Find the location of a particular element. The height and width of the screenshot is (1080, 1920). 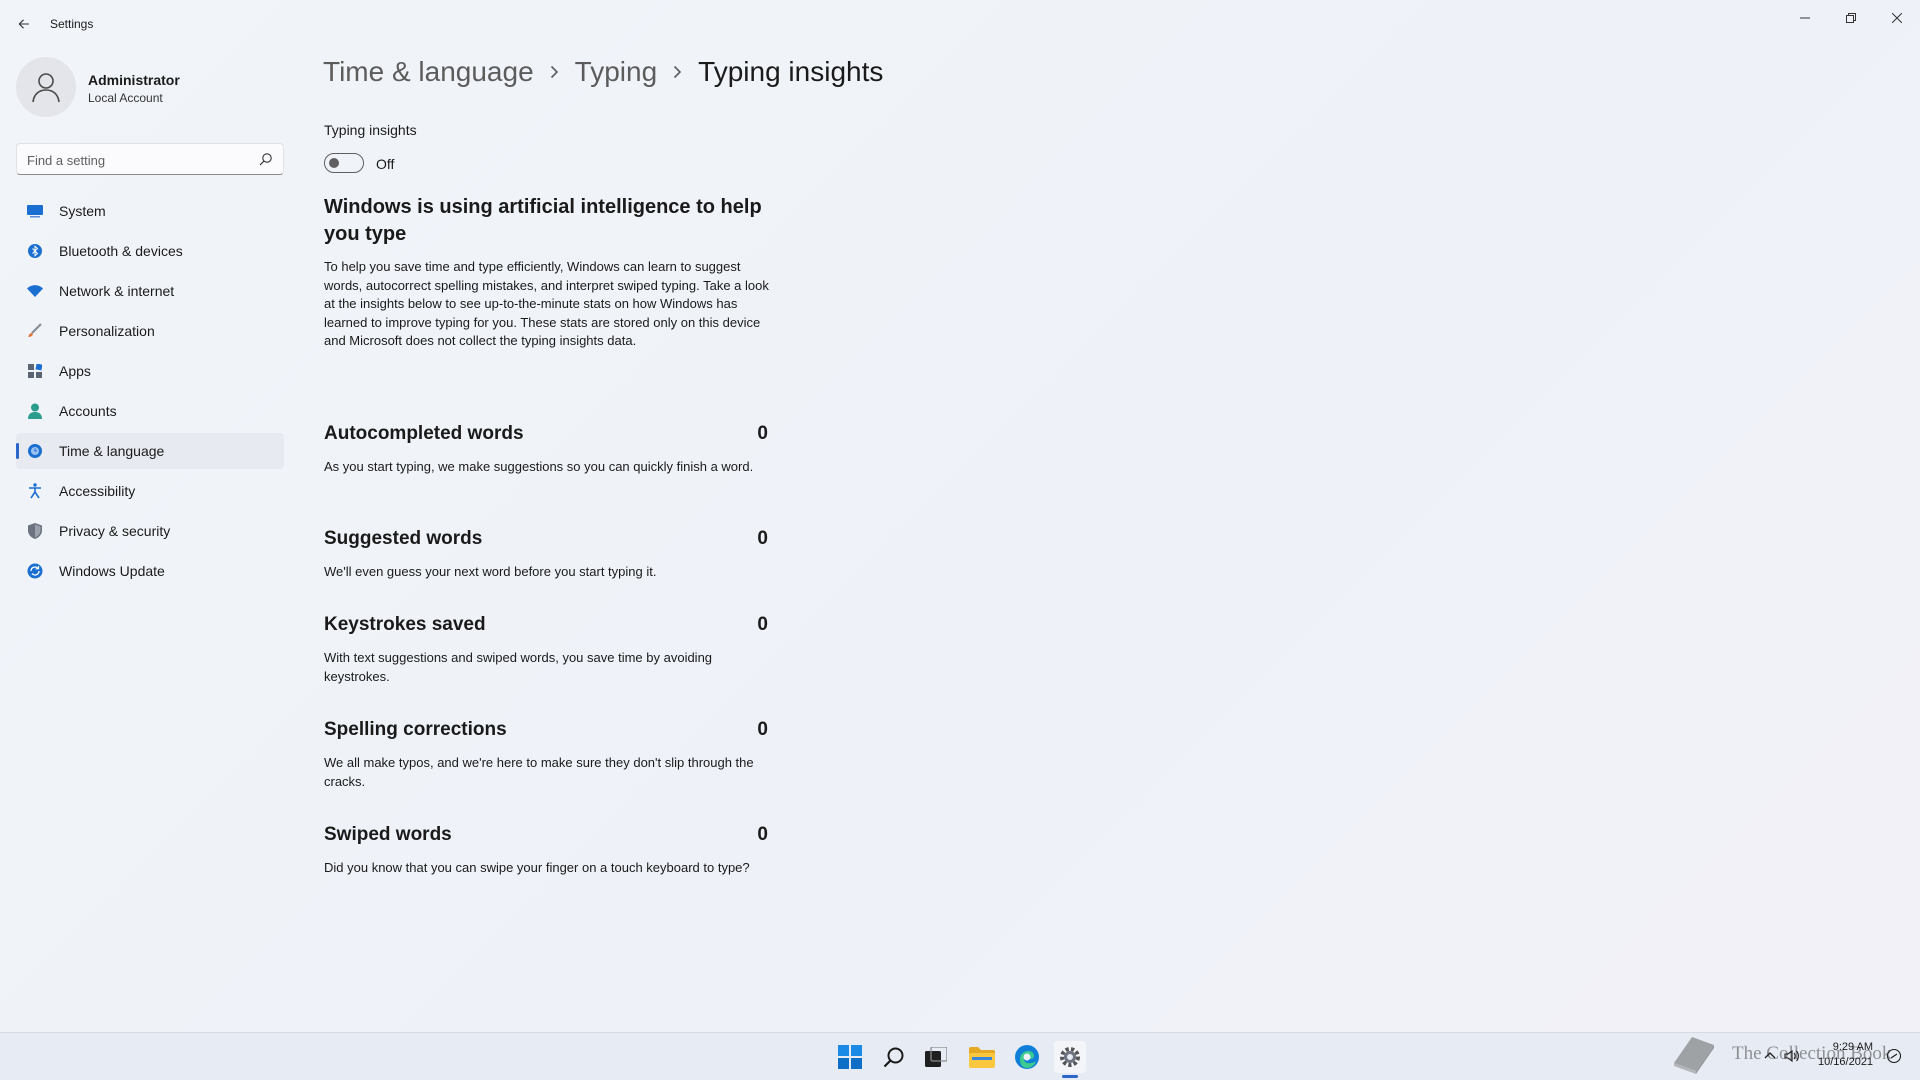

stat-title: Suggested words is located at coordinates (403, 538).